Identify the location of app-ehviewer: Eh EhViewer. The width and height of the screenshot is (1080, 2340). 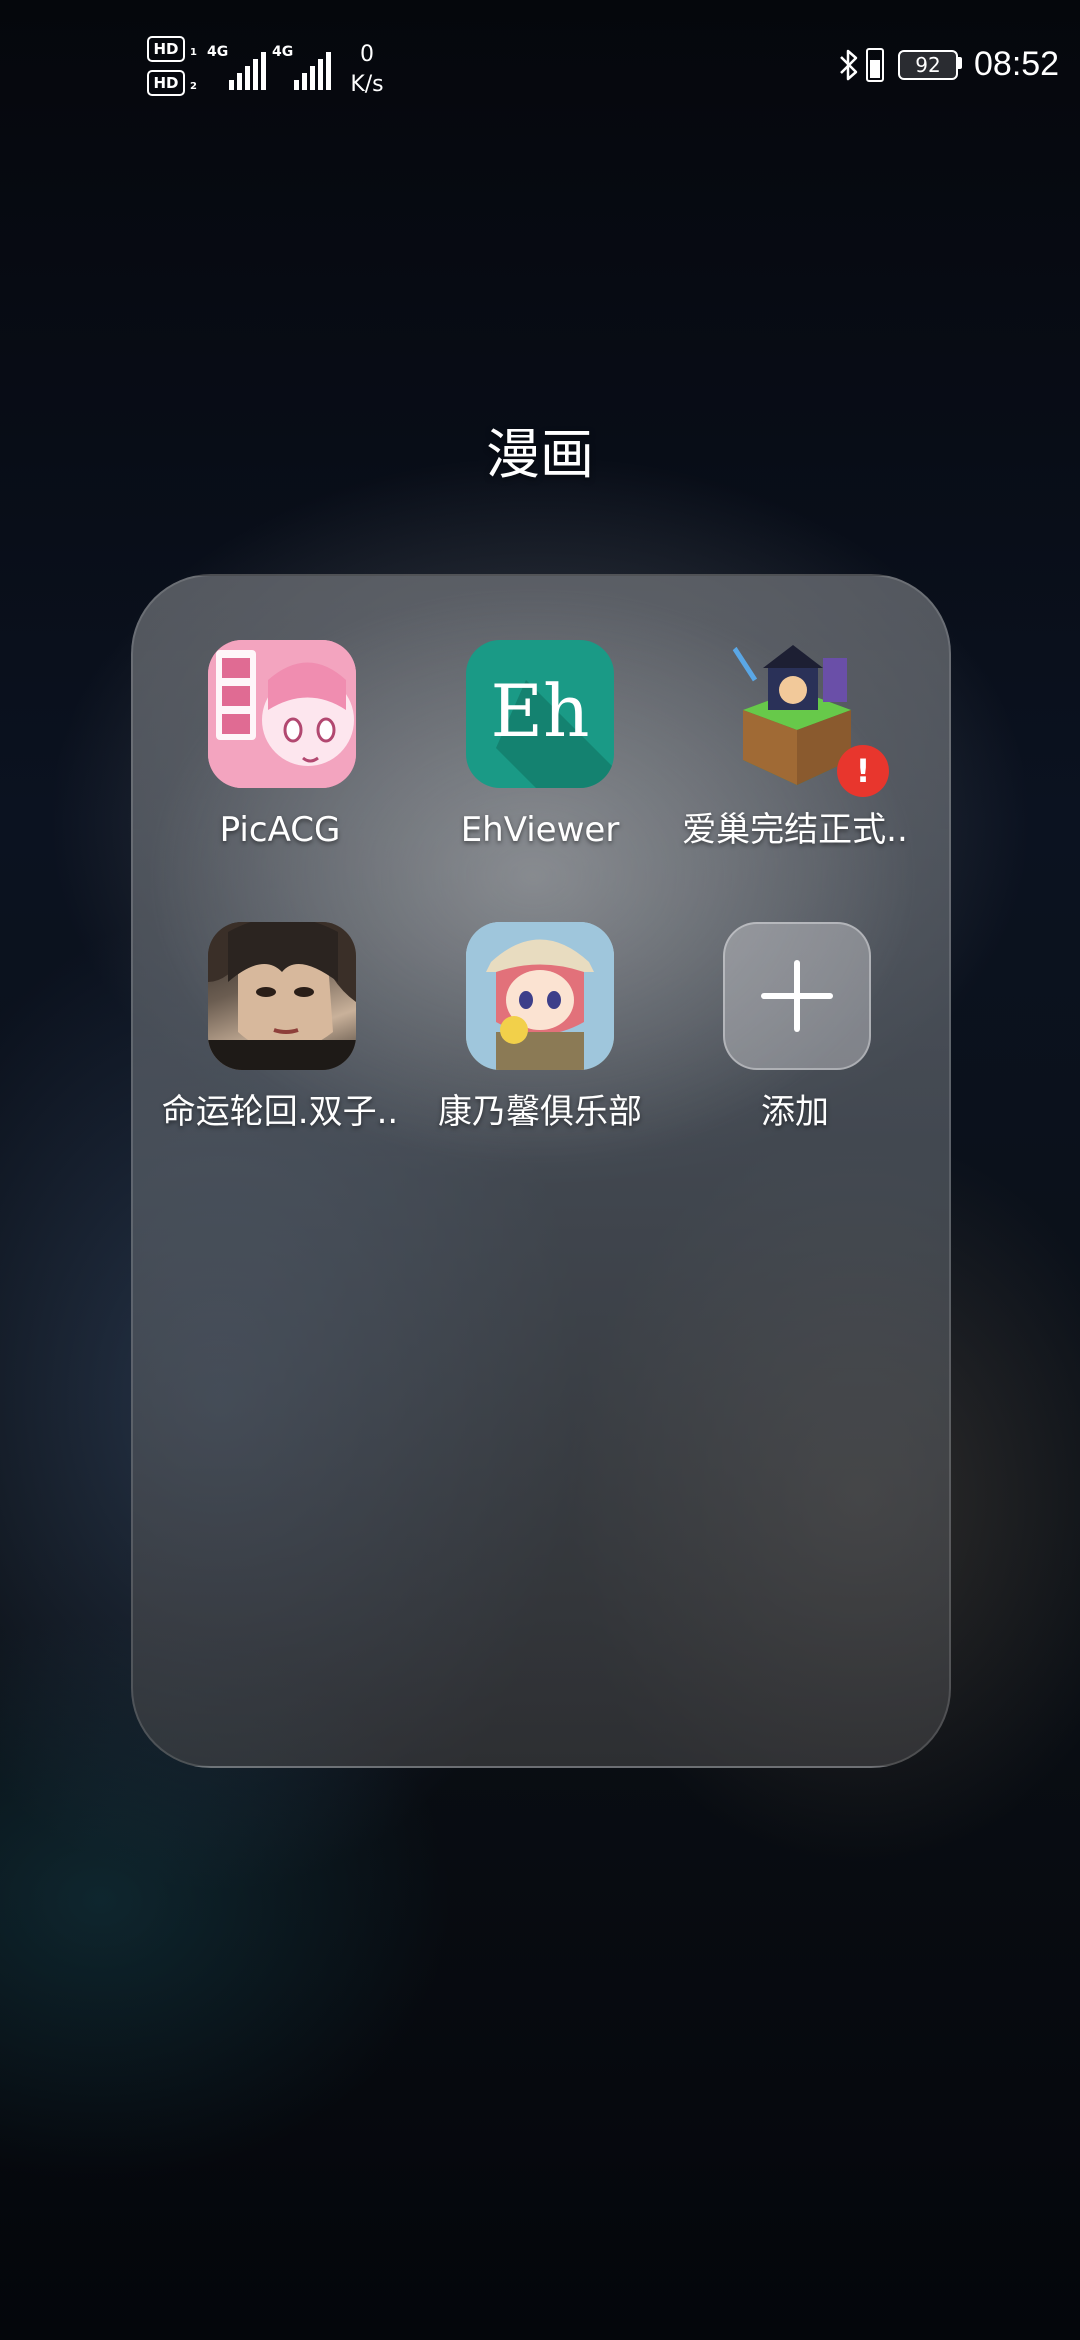
(540, 755).